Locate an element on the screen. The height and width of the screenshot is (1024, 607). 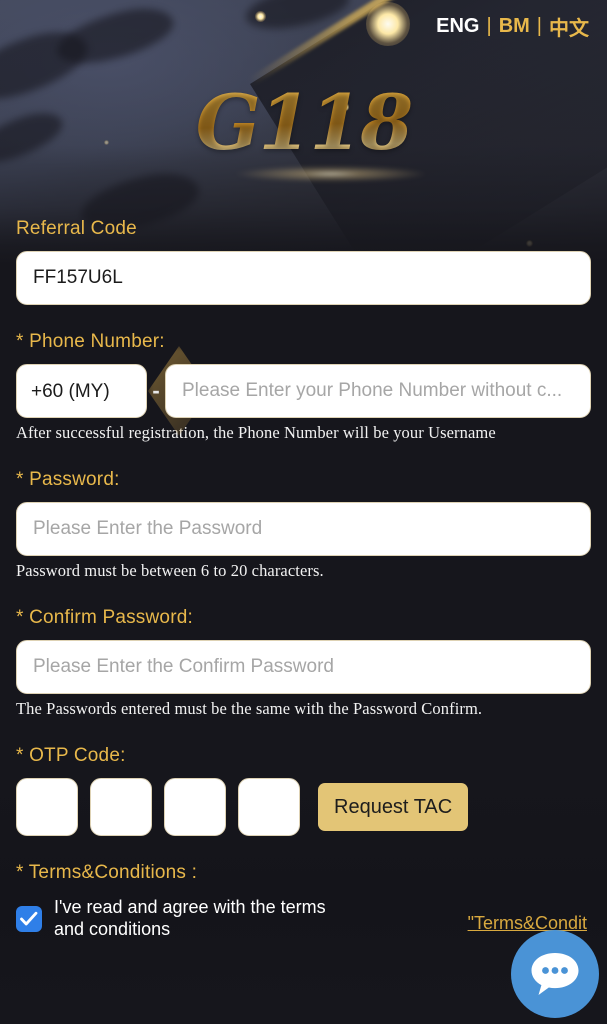
phone-number-row: +60 (MY) - is located at coordinates (303, 391).